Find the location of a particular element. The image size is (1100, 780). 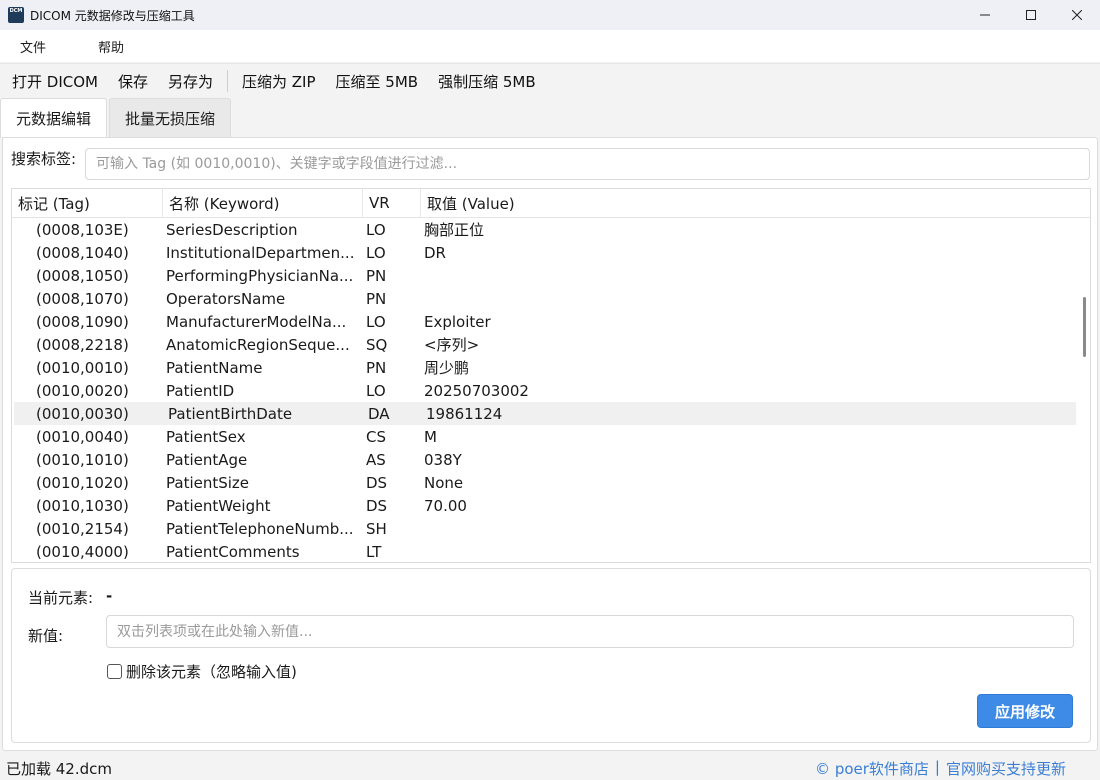

minimize-icon is located at coordinates (985, 15).